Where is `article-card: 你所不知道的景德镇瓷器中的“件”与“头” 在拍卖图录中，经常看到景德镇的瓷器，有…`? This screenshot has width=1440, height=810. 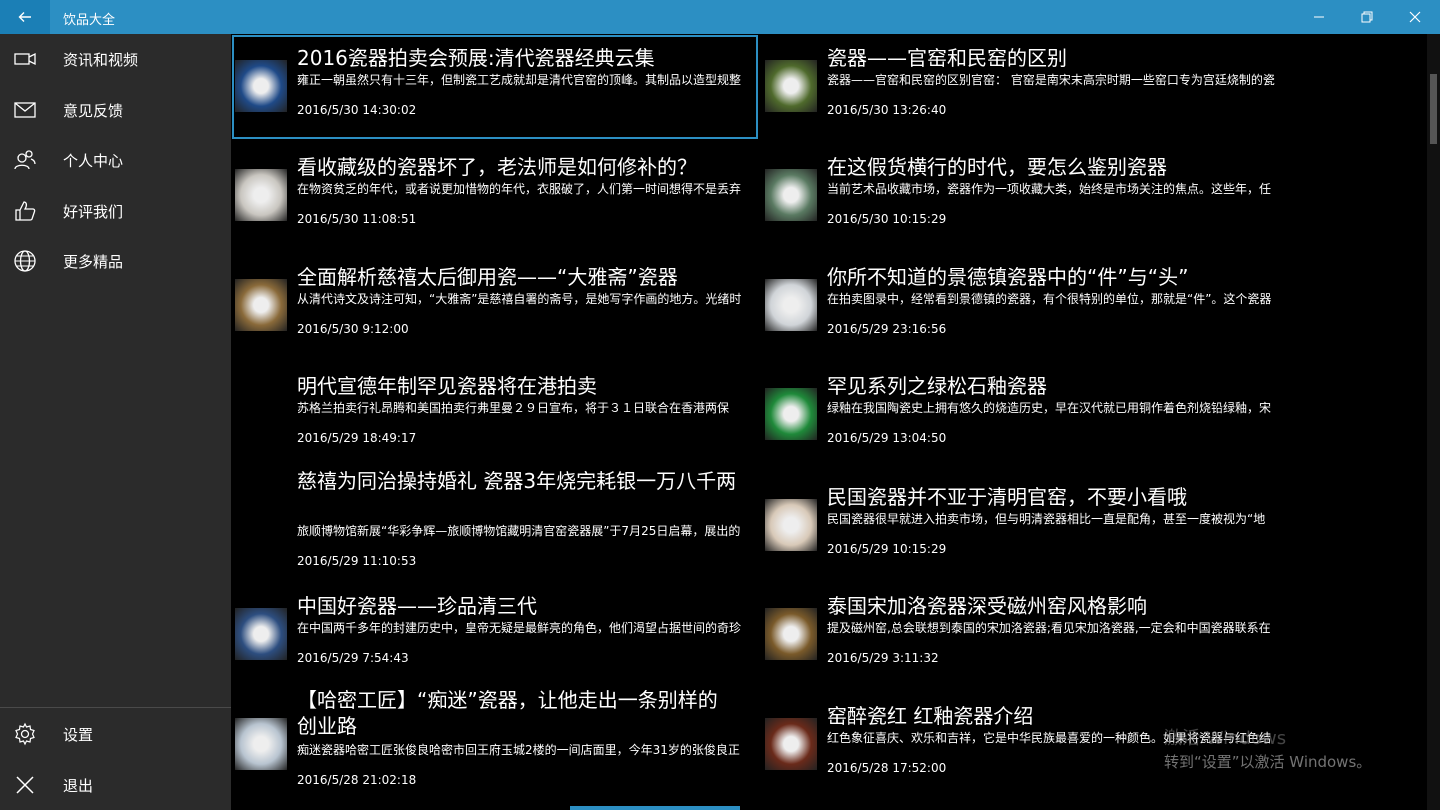
article-card: 你所不知道的景德镇瓷器中的“件”与“头” 在拍卖图录中，经常看到景德镇的瓷器，有… is located at coordinates (1025, 306).